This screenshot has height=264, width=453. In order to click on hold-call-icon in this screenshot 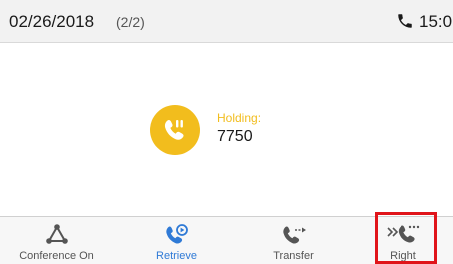, I will do `click(174, 130)`.